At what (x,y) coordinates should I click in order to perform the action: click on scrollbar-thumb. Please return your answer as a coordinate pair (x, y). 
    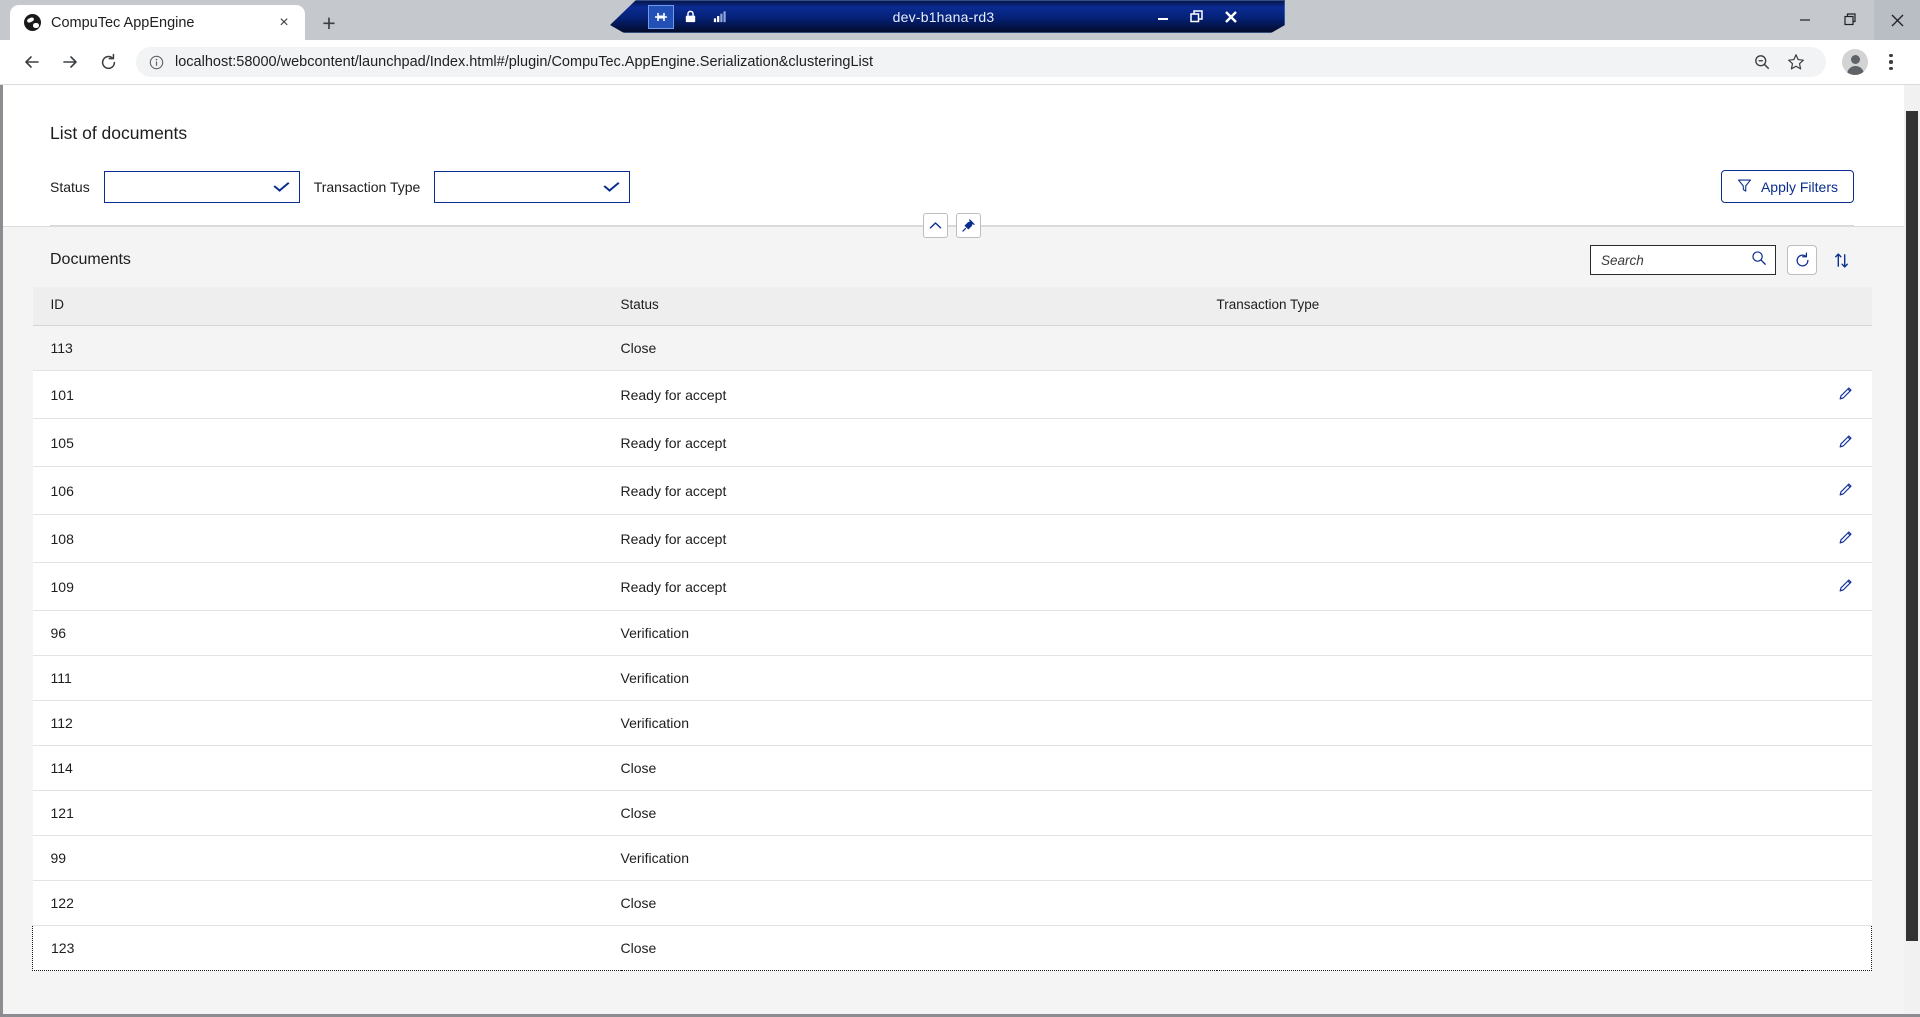
    Looking at the image, I should click on (1912, 526).